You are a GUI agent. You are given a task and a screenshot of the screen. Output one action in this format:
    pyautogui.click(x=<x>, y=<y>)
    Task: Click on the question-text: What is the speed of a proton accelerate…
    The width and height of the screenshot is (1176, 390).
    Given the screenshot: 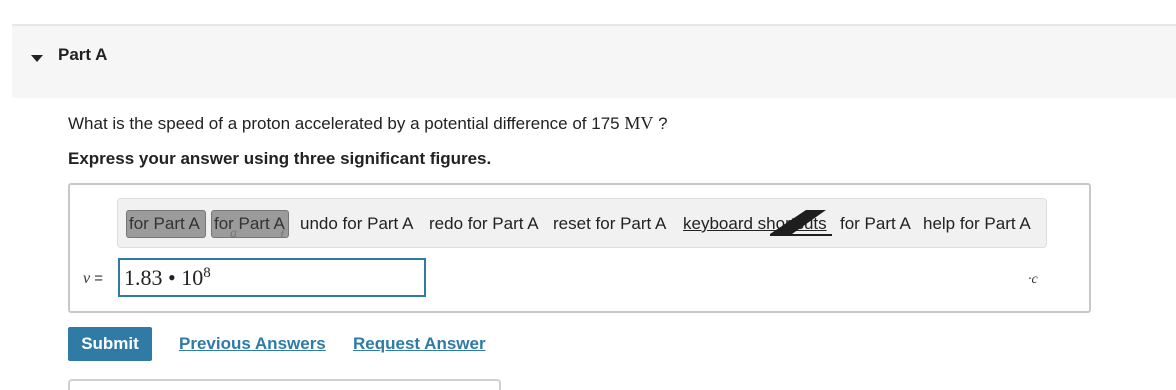 What is the action you would take?
    pyautogui.click(x=368, y=123)
    